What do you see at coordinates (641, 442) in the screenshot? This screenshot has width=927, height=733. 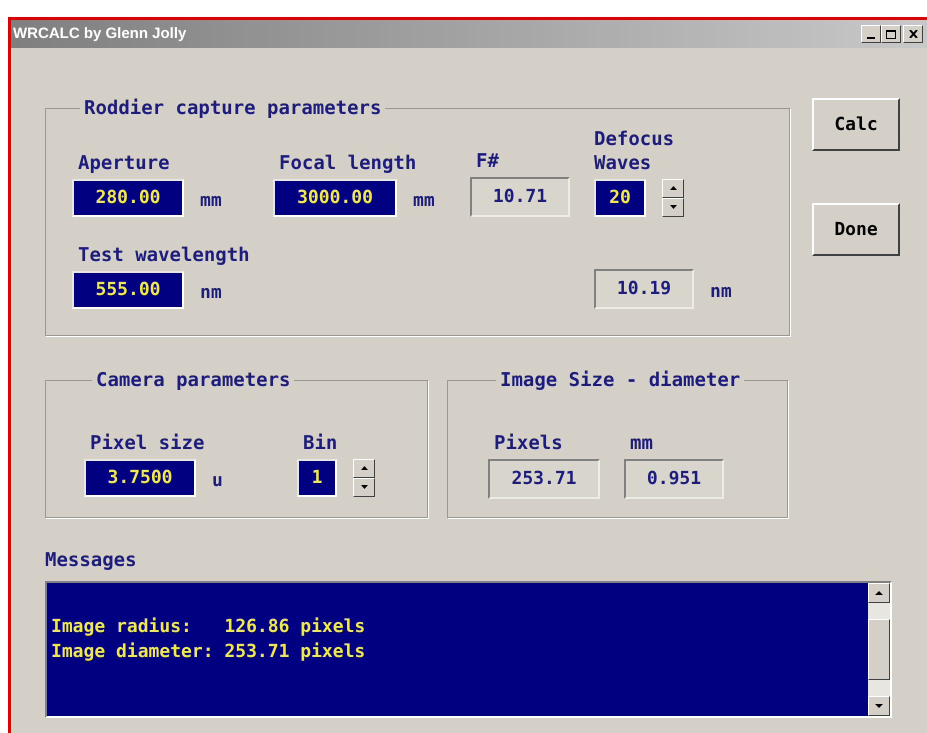 I see `field-label: mm` at bounding box center [641, 442].